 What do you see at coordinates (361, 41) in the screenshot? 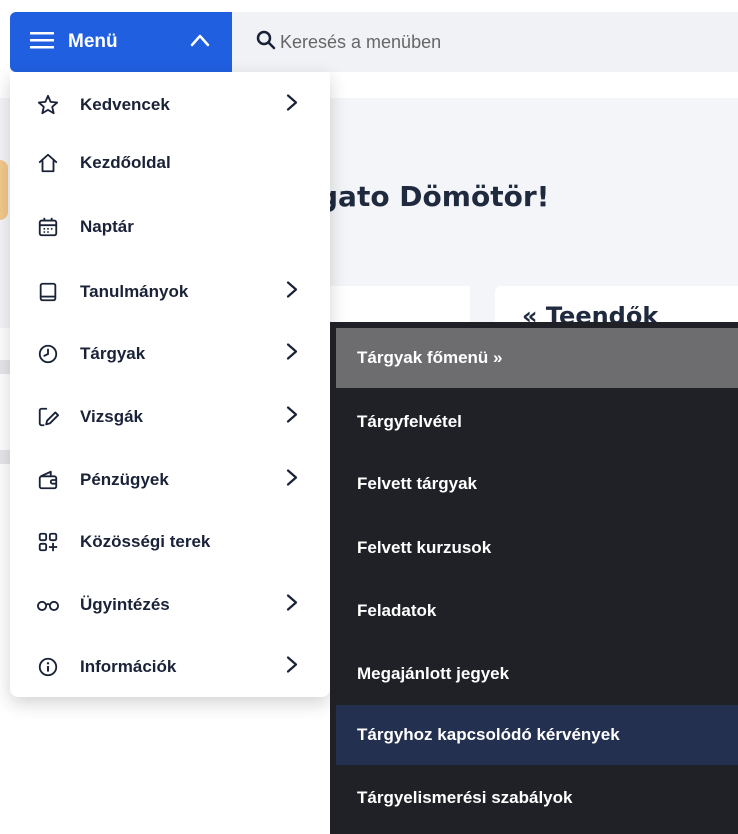
I see `search-placeholder: Keresés a menüben` at bounding box center [361, 41].